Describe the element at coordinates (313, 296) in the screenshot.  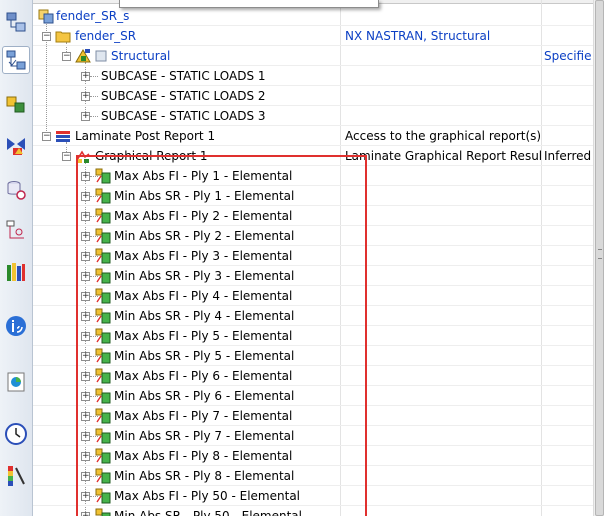
I see `tree-node-result: + Max Abs FI - Ply 4 - Elemental` at that location.